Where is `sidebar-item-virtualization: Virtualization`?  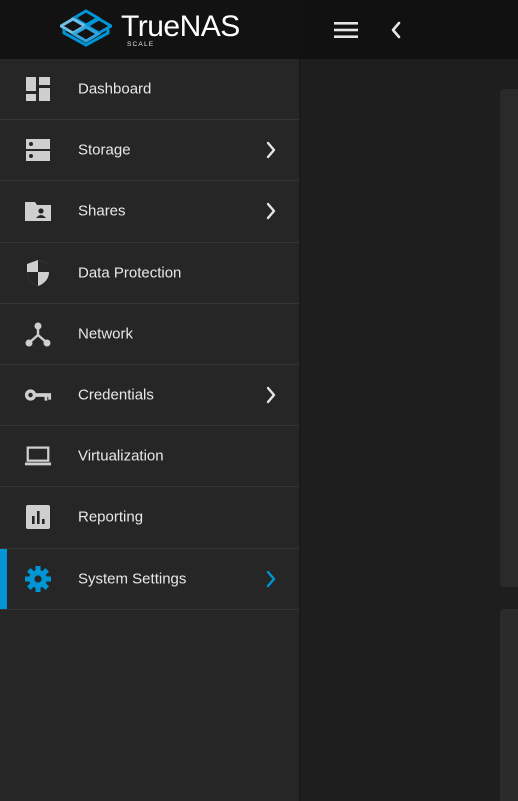 sidebar-item-virtualization: Virtualization is located at coordinates (149, 457).